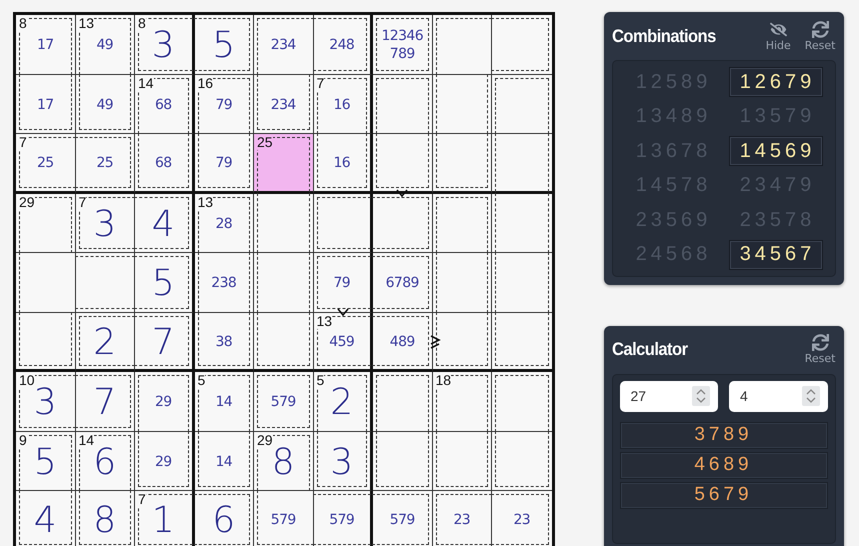 This screenshot has height=546, width=859. Describe the element at coordinates (202, 380) in the screenshot. I see `cage-sum: 5` at that location.